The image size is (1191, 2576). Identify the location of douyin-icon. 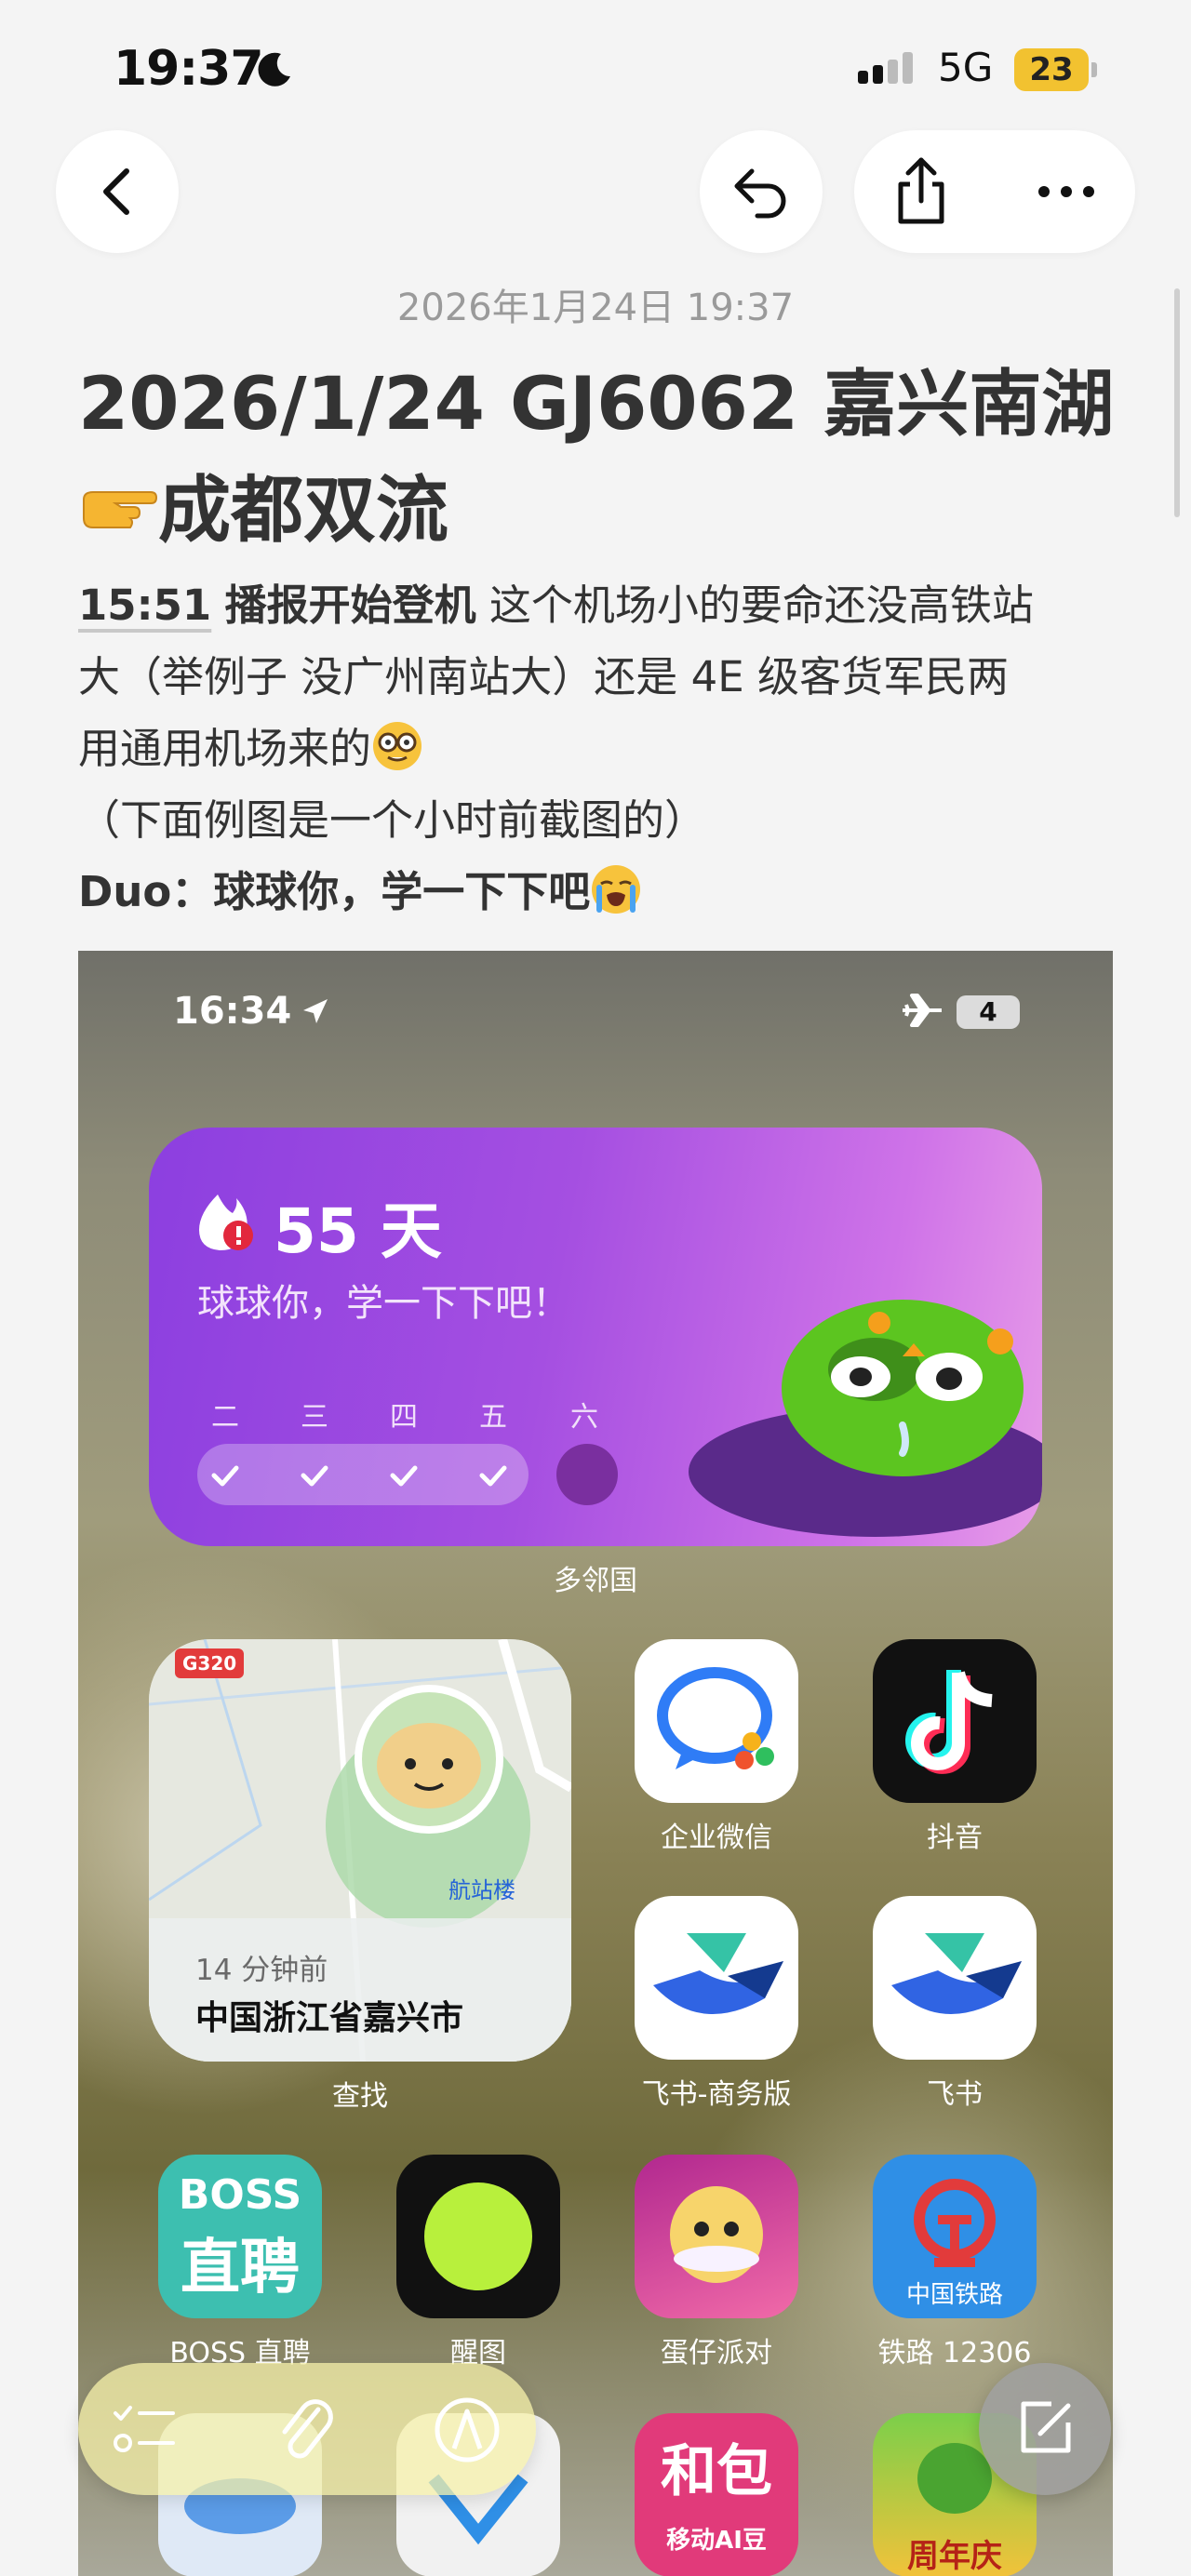
(949, 1722).